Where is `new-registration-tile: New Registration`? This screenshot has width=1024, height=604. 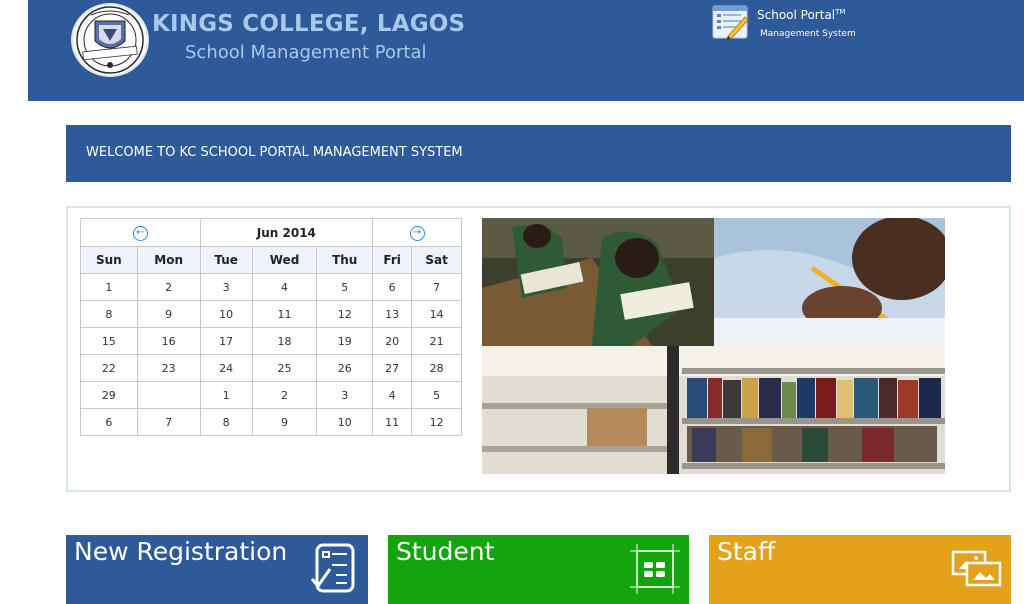
new-registration-tile: New Registration is located at coordinates (217, 569).